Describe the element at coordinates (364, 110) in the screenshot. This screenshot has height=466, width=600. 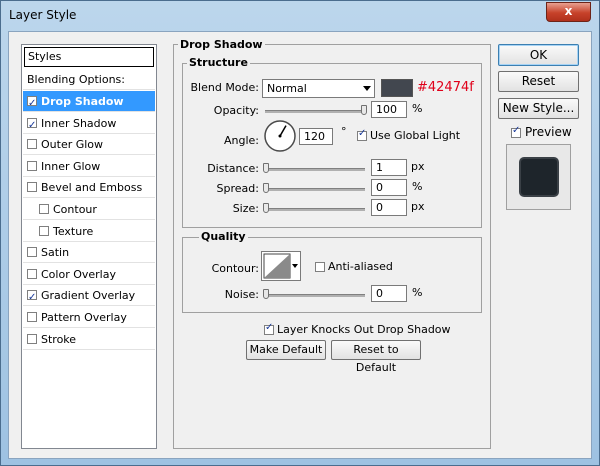
I see `opacity-slider-thumb` at that location.